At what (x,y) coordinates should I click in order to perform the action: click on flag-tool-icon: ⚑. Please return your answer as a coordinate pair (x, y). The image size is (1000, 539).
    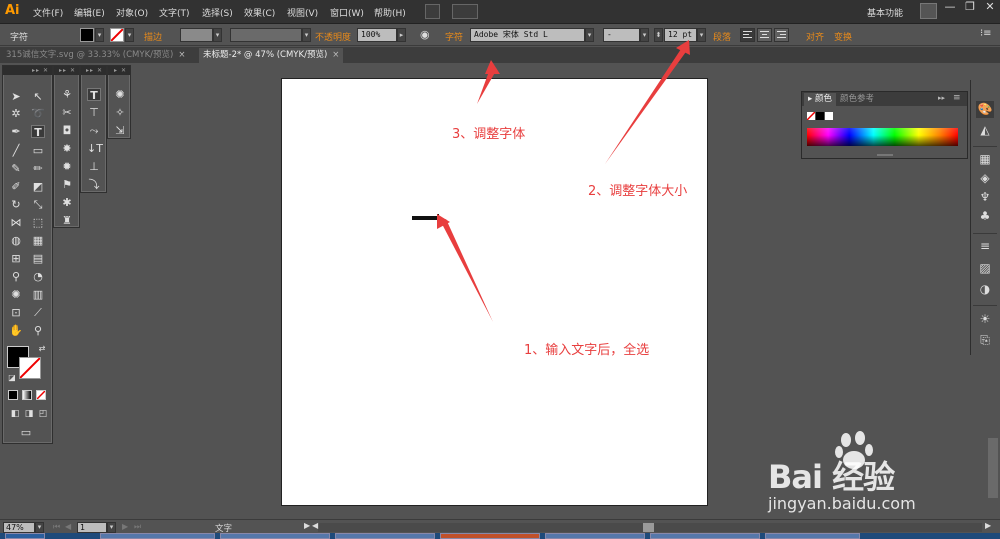
    Looking at the image, I should click on (67, 184).